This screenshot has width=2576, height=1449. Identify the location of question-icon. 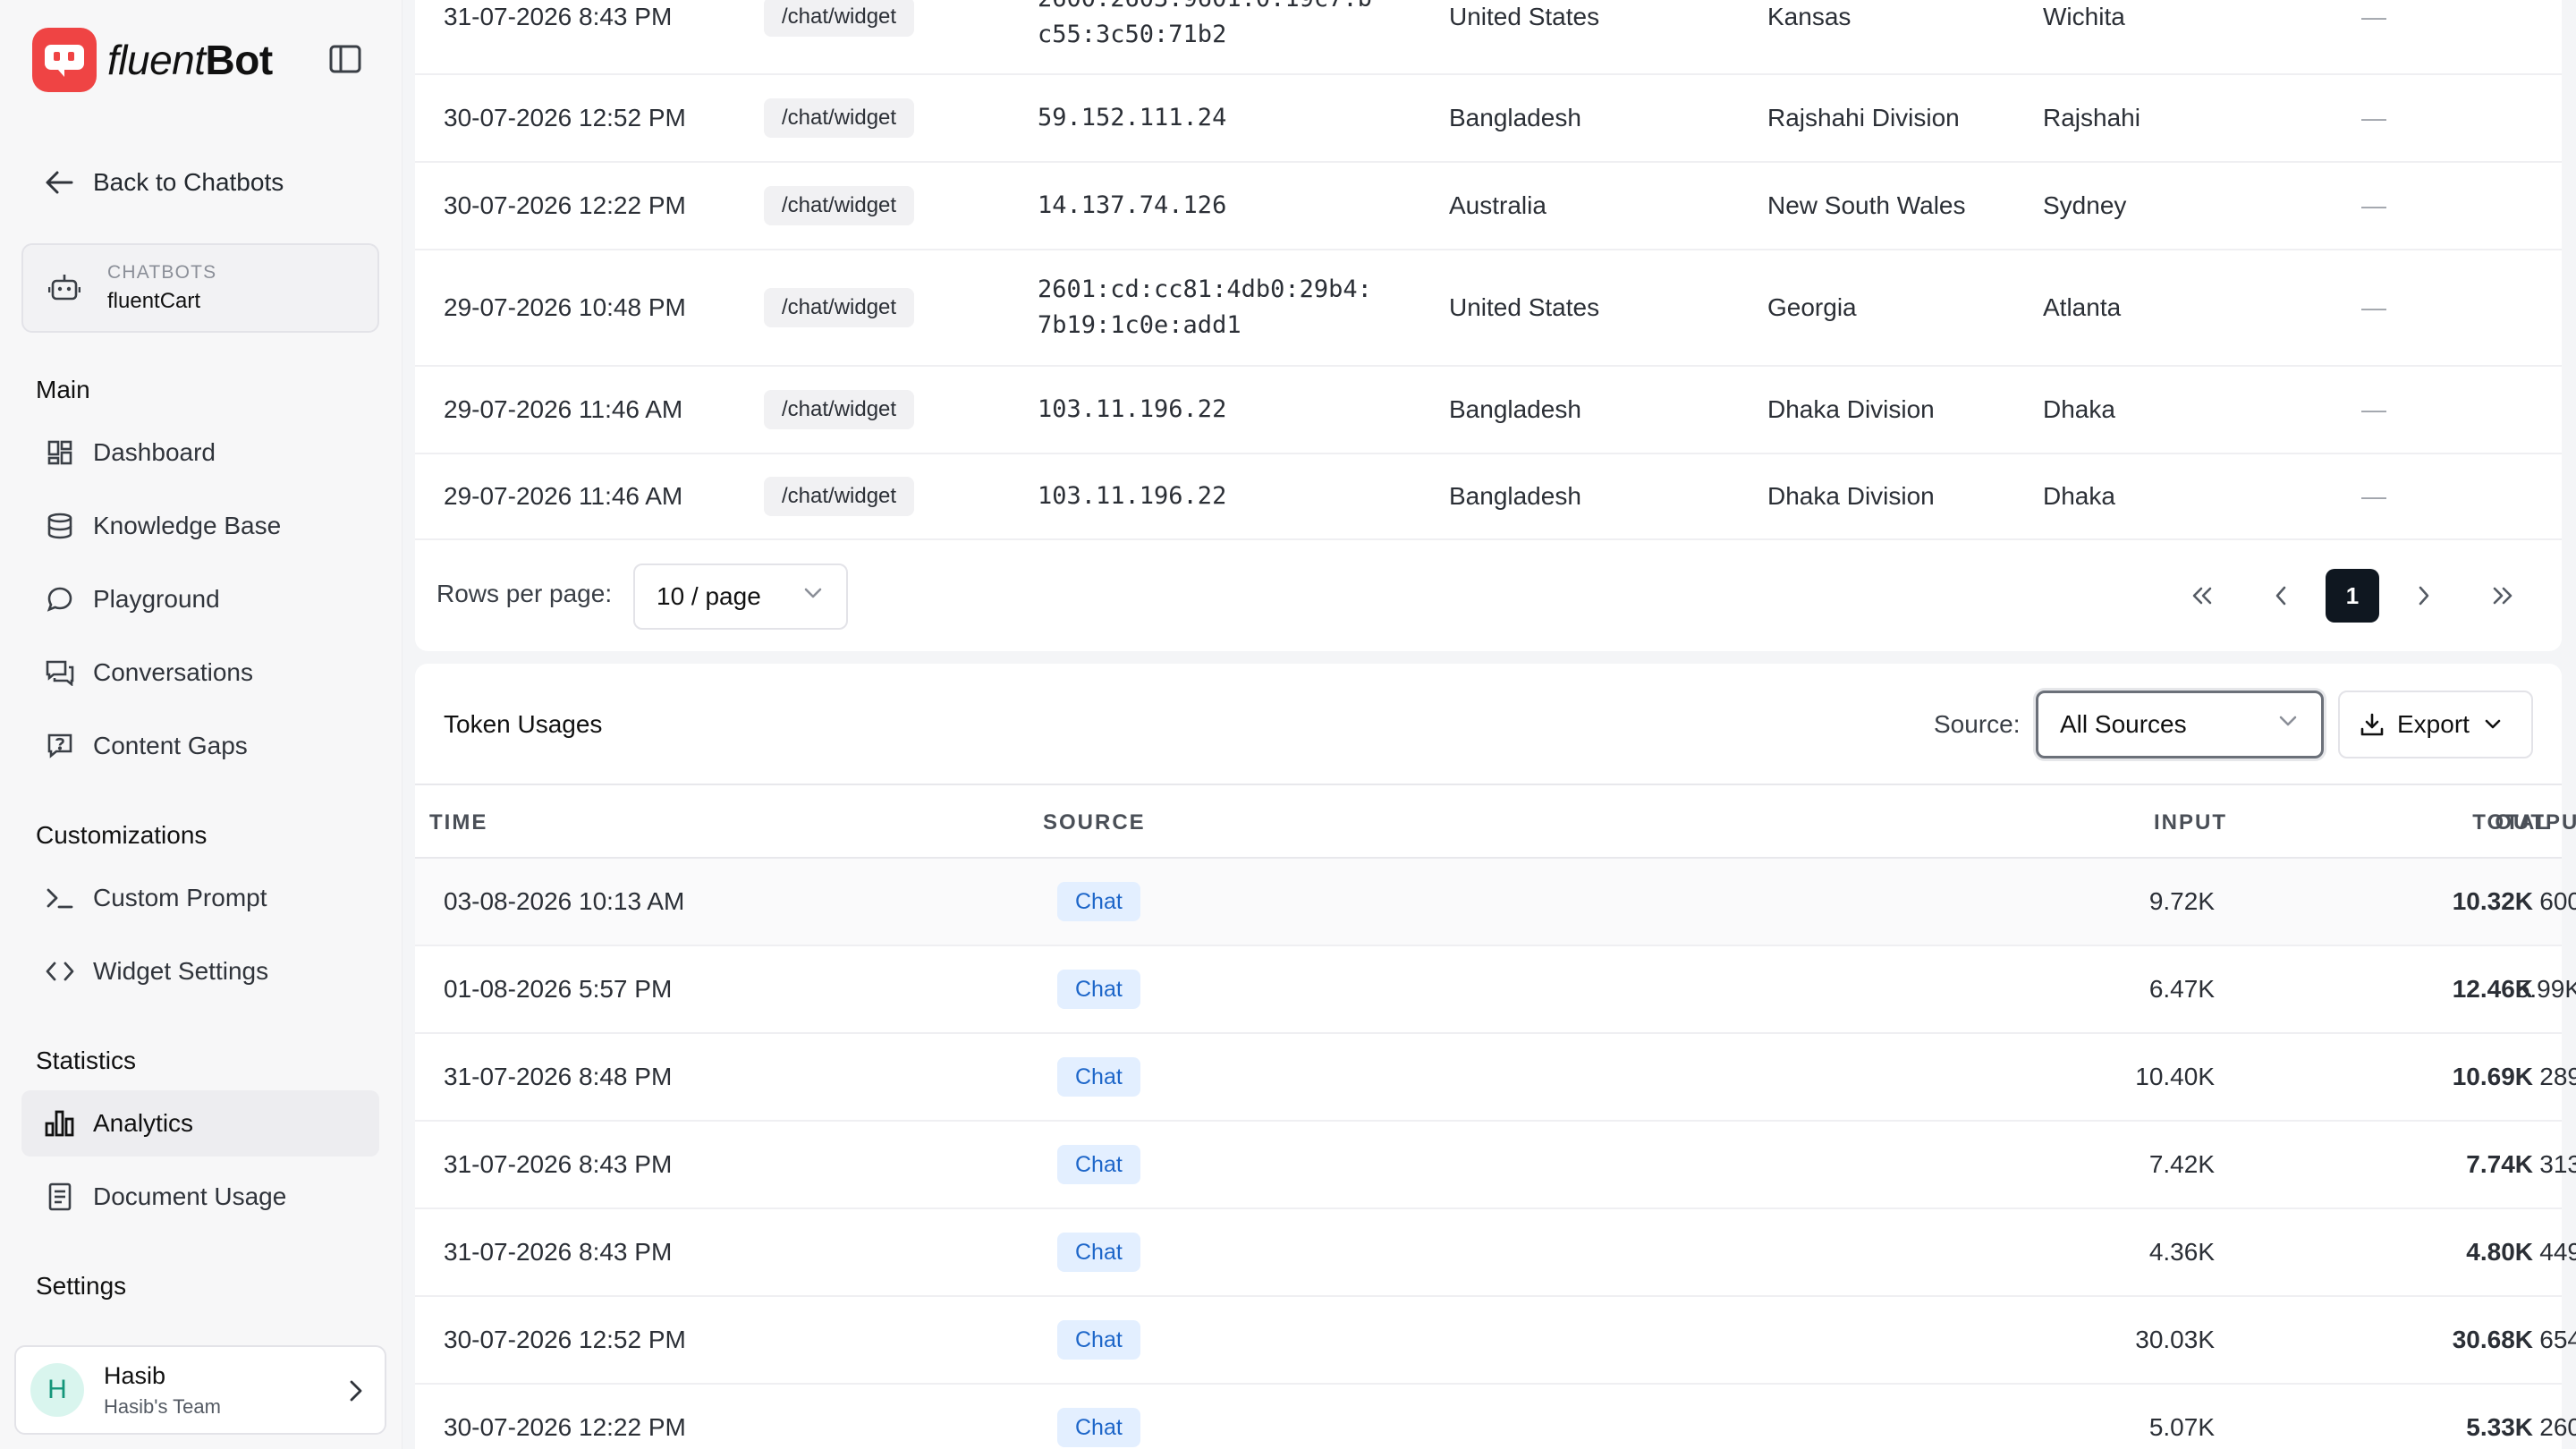
(60, 746).